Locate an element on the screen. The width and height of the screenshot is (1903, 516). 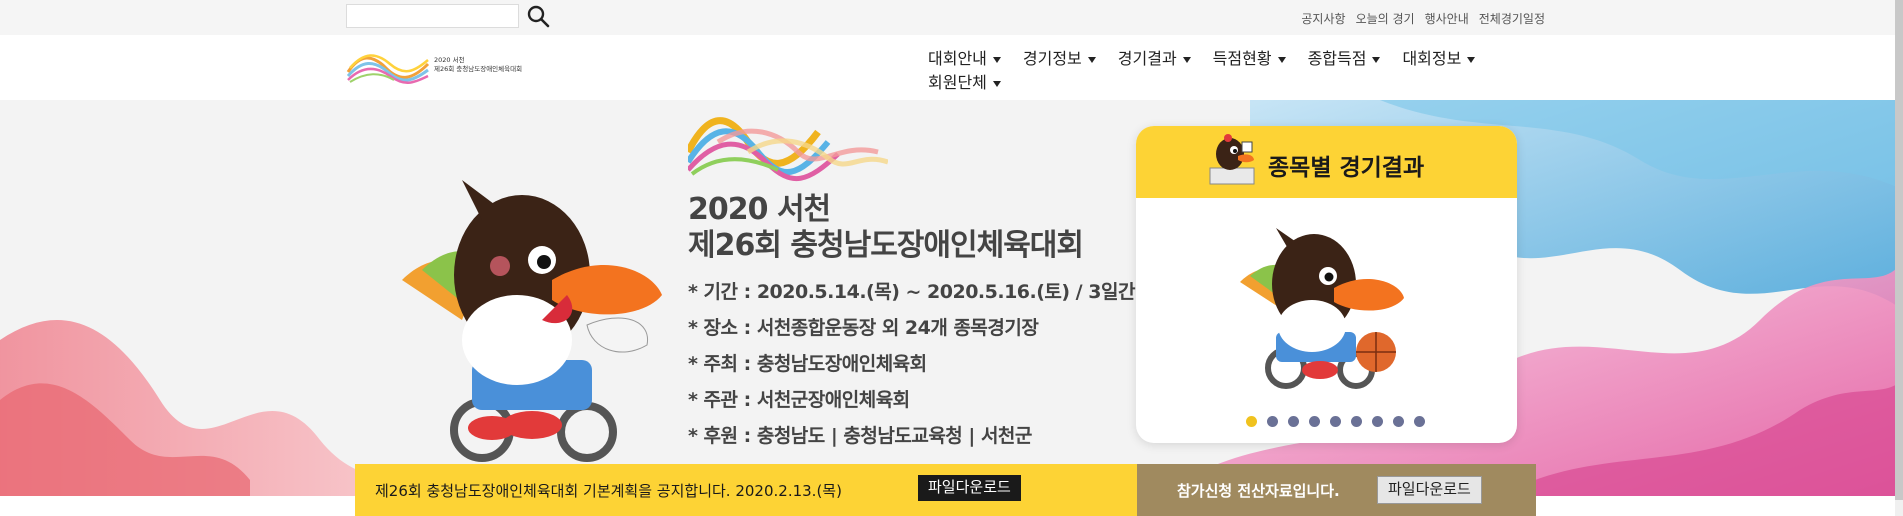
nav-label: 종합득점 is located at coordinates (1337, 58).